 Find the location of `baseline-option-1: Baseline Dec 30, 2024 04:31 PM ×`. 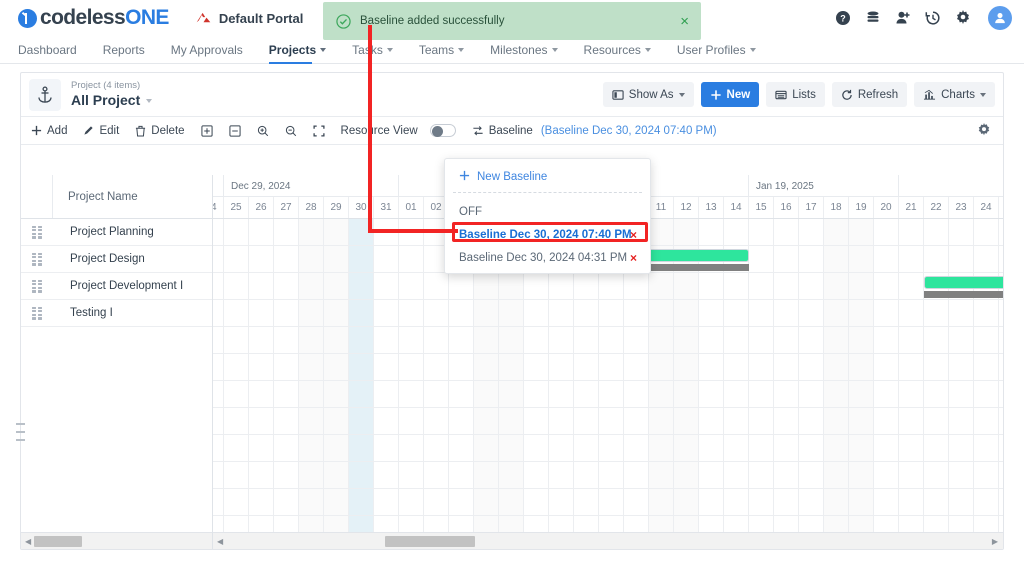

baseline-option-1: Baseline Dec 30, 2024 04:31 PM × is located at coordinates (547, 257).